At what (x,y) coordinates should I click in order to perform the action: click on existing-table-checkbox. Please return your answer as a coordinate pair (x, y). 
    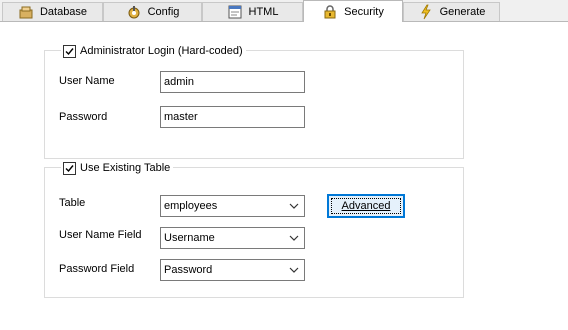
    Looking at the image, I should click on (69, 168).